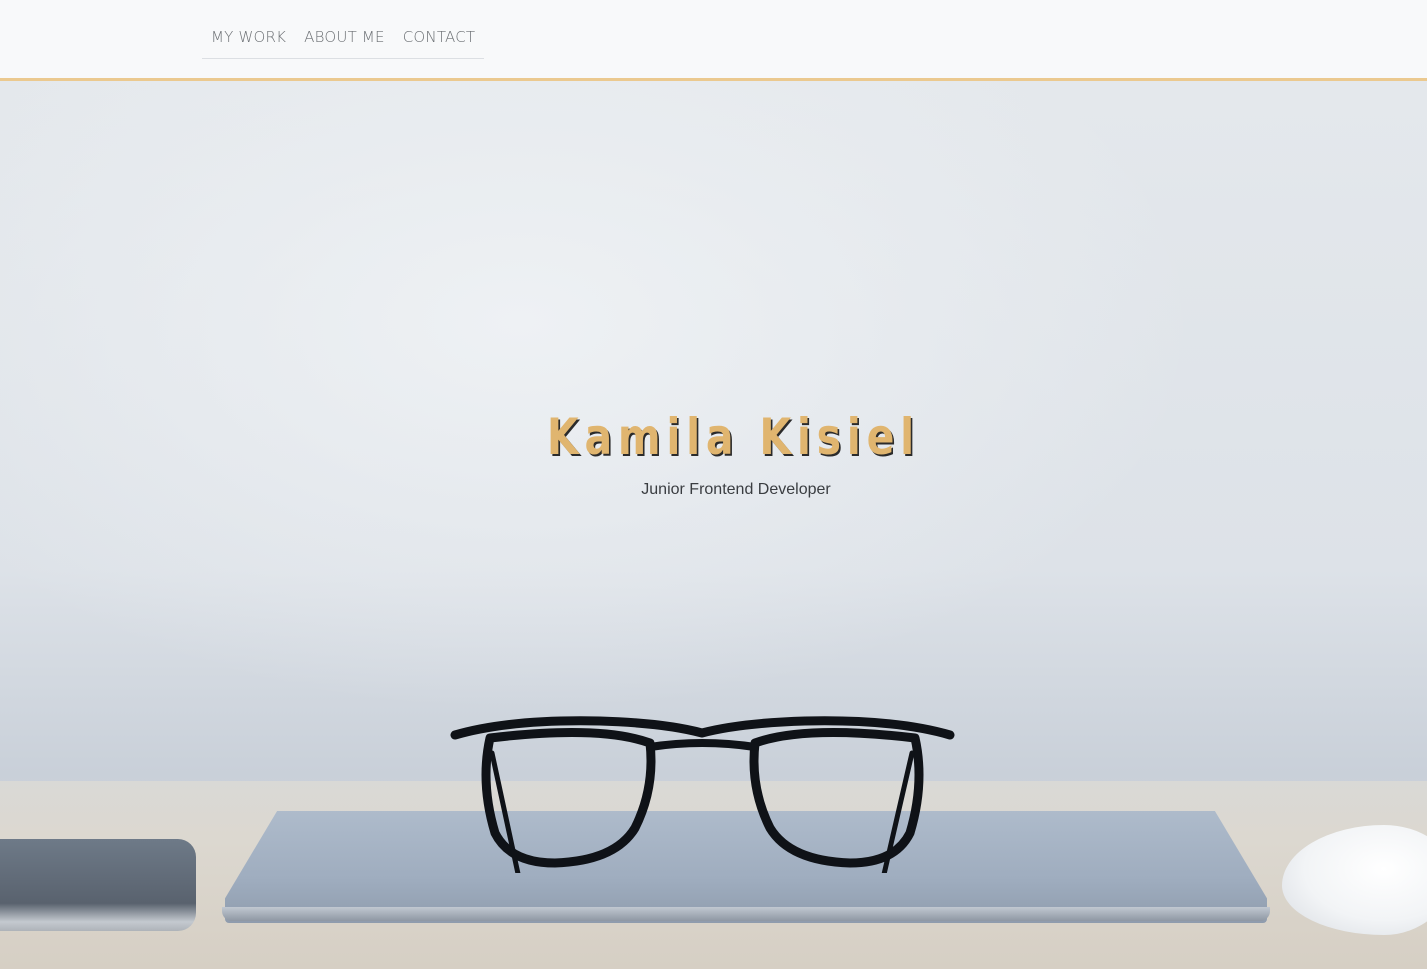 The height and width of the screenshot is (969, 1427). I want to click on hero-subtitle: Junior Frontend Developer, so click(736, 489).